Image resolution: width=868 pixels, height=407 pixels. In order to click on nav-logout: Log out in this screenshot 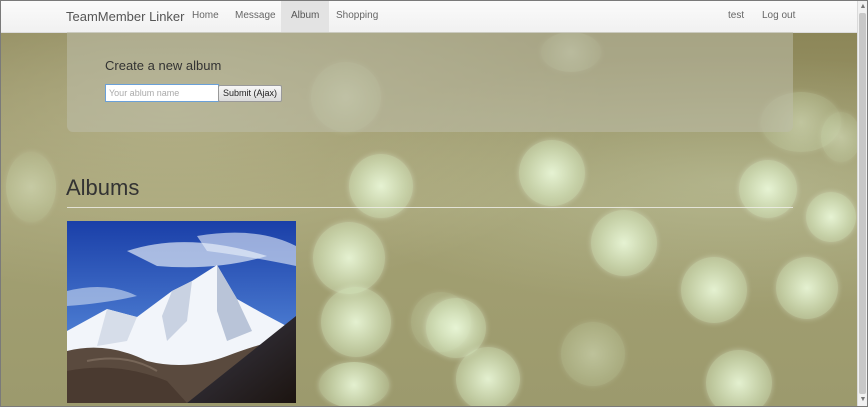, I will do `click(778, 16)`.